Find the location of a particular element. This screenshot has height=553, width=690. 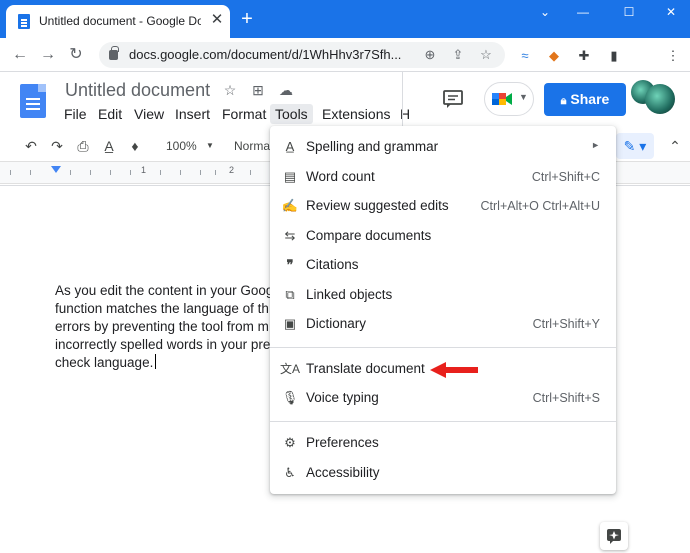

back-icon: ← is located at coordinates (20, 55).